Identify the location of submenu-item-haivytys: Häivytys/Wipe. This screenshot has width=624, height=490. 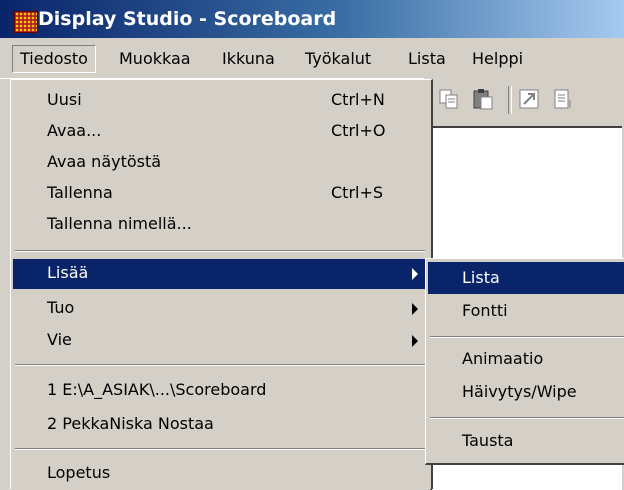
(526, 392).